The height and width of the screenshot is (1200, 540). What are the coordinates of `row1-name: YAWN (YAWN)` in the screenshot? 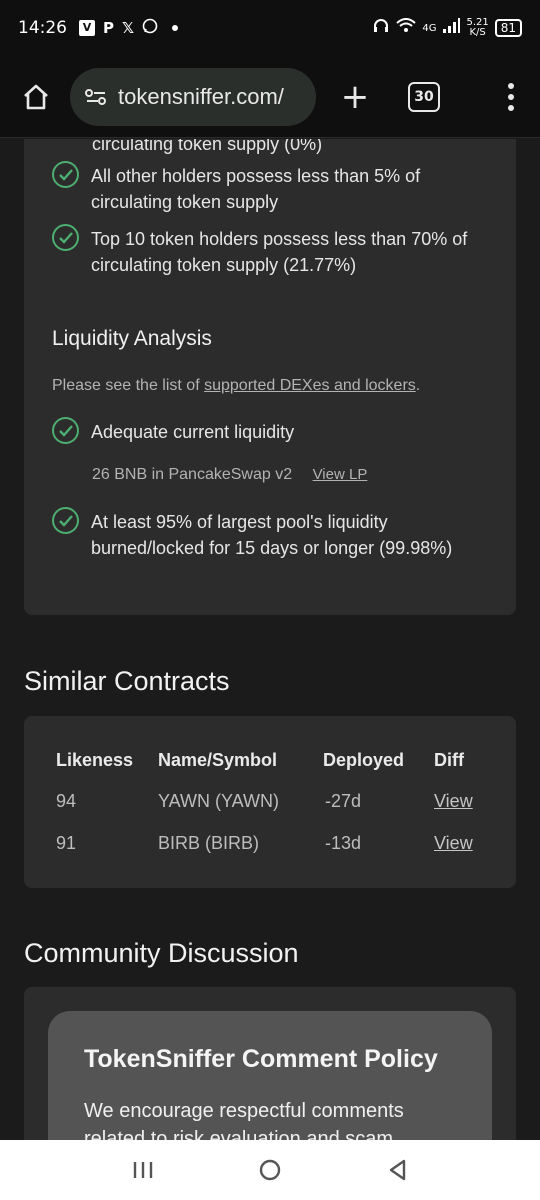 It's located at (218, 801).